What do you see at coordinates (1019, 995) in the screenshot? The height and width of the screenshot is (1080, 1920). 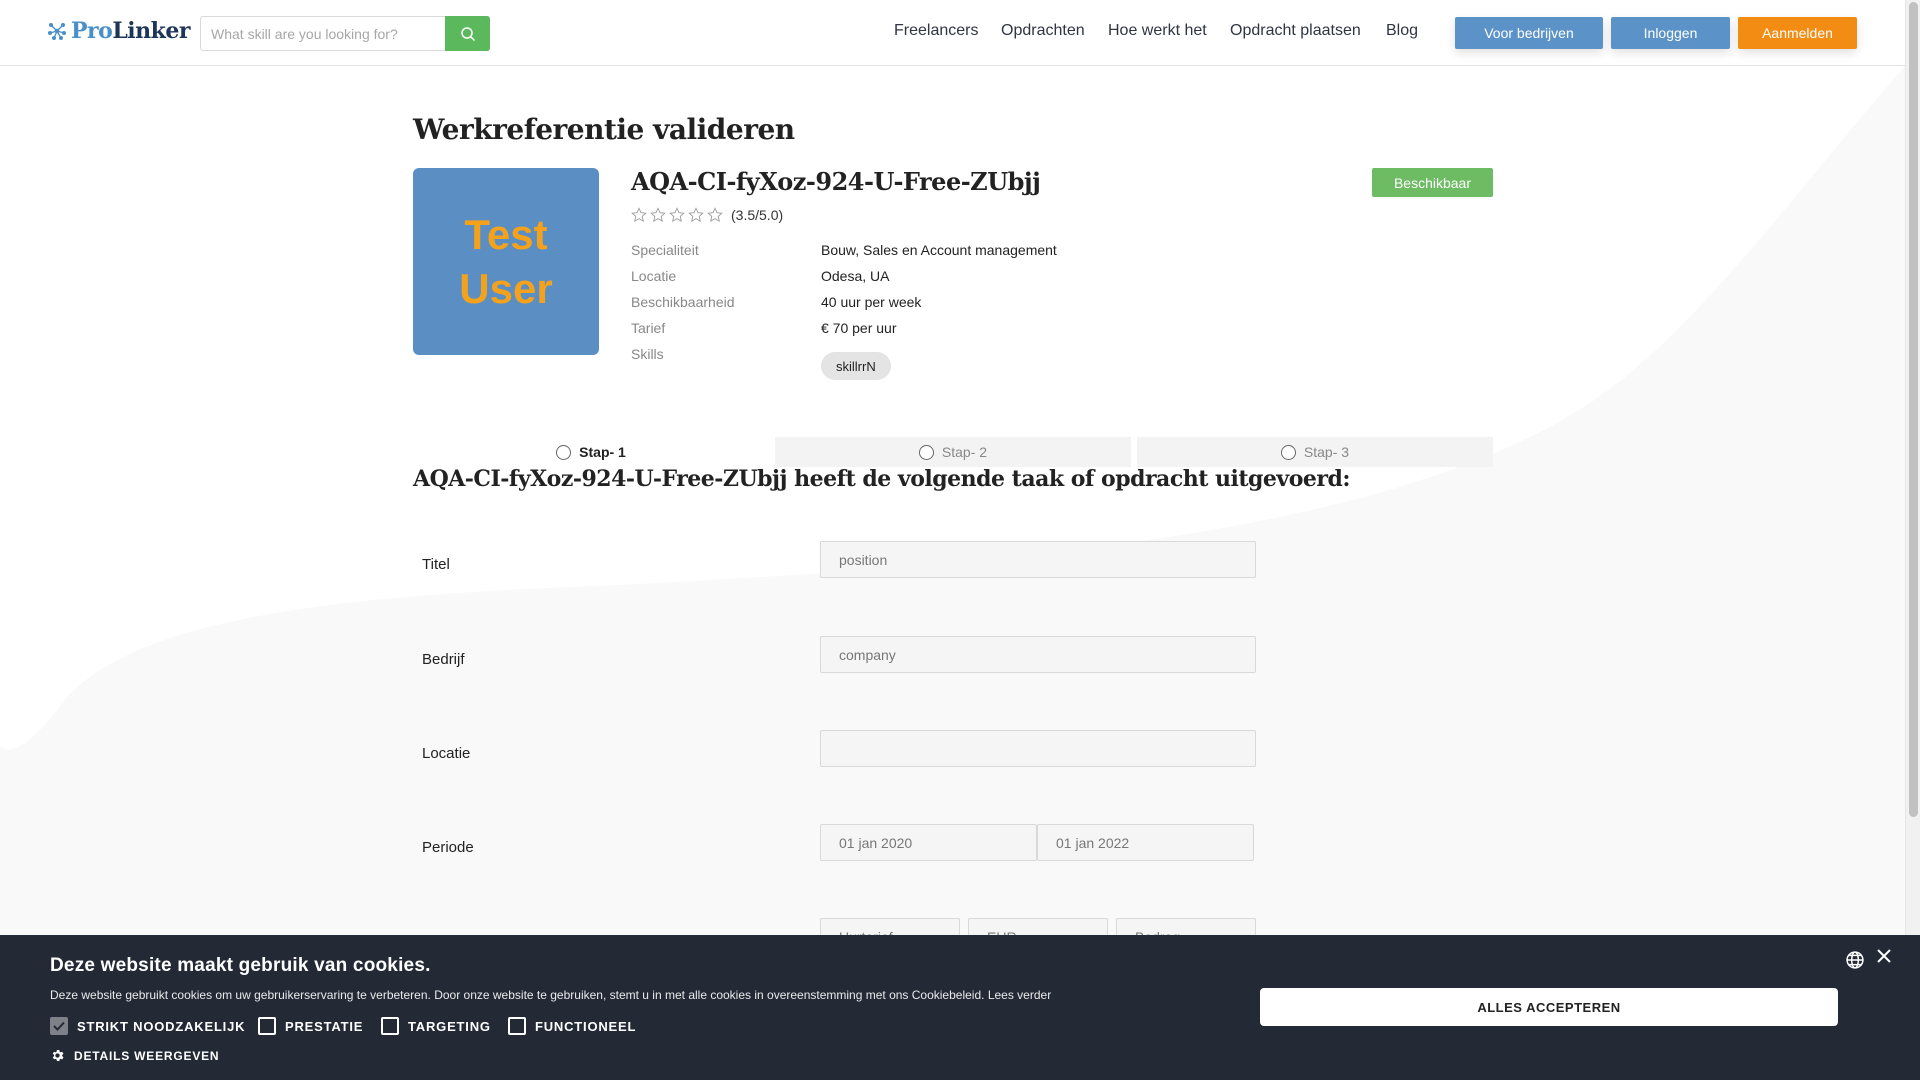 I see `read-more-link: Lees verder` at bounding box center [1019, 995].